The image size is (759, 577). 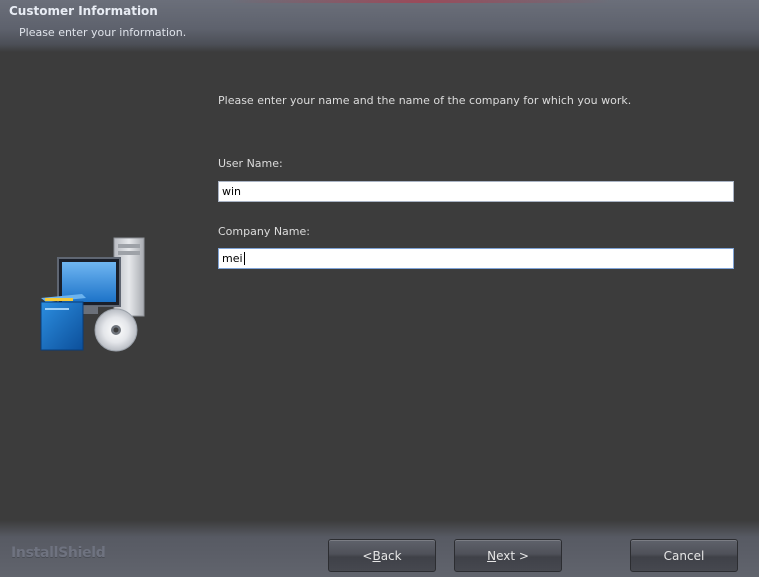 What do you see at coordinates (250, 163) in the screenshot?
I see `user-name-label: User Name:` at bounding box center [250, 163].